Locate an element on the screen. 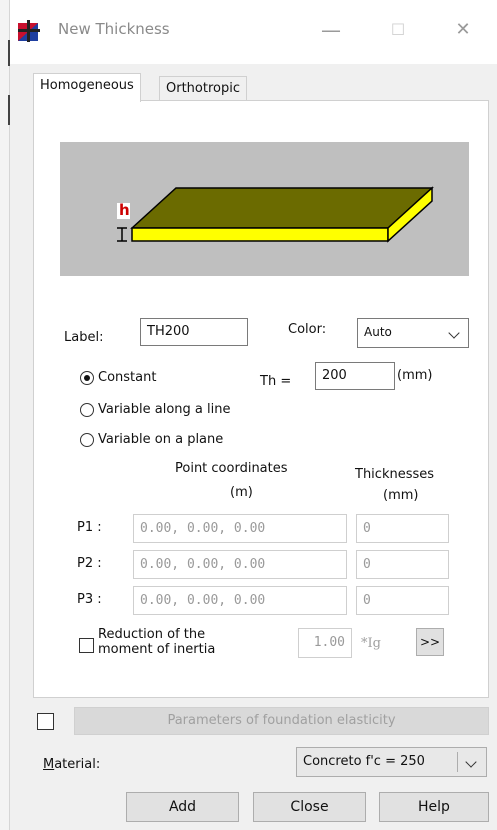 The image size is (497, 830). radio-variable-plane: Variable on a plane is located at coordinates (180, 441).